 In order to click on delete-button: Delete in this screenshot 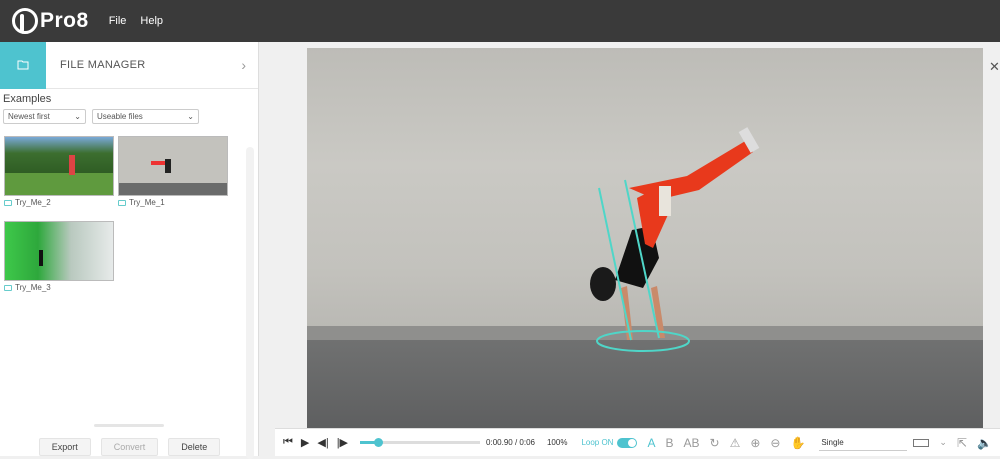, I will do `click(194, 447)`.